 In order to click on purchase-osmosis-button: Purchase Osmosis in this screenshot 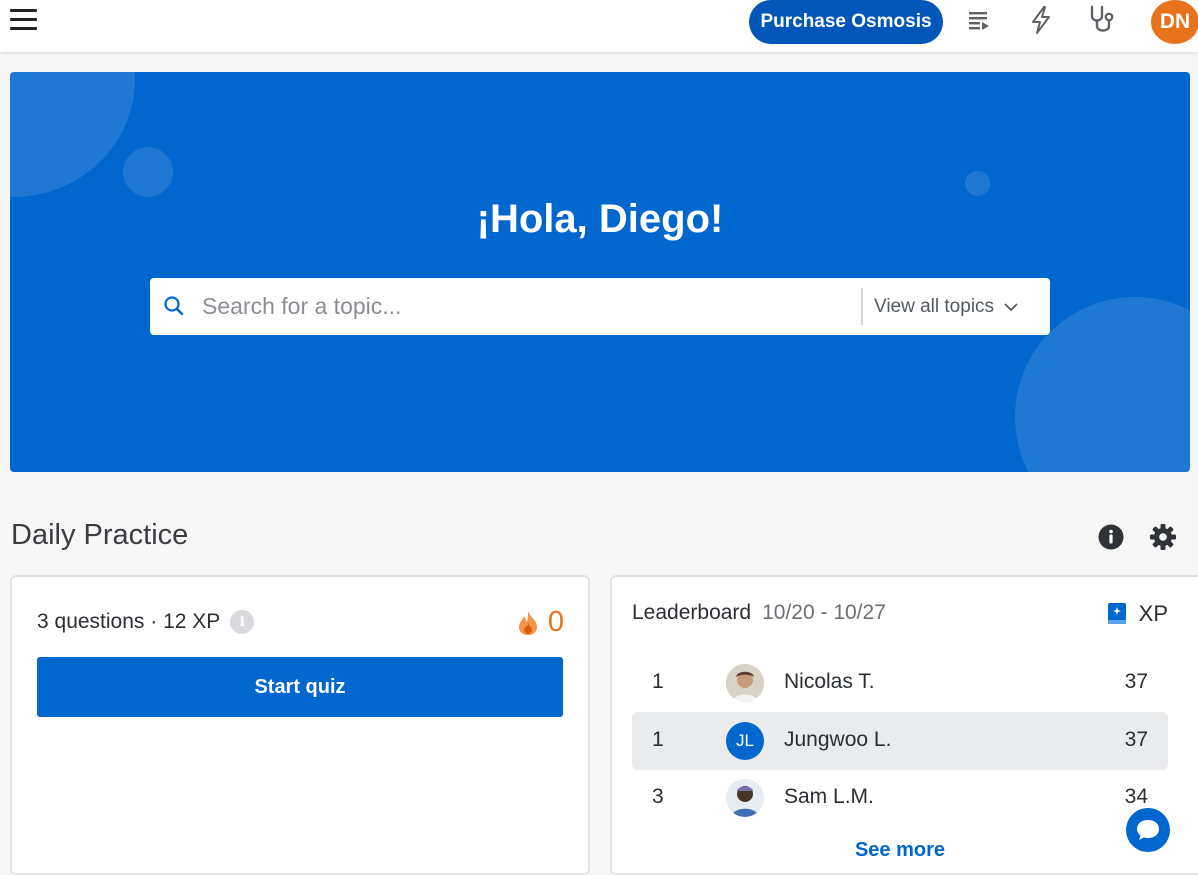, I will do `click(846, 22)`.